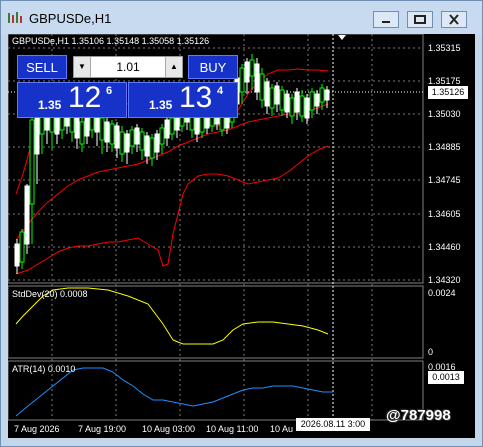  Describe the element at coordinates (85, 97) in the screenshot. I see `sell-price-big: 12` at that location.